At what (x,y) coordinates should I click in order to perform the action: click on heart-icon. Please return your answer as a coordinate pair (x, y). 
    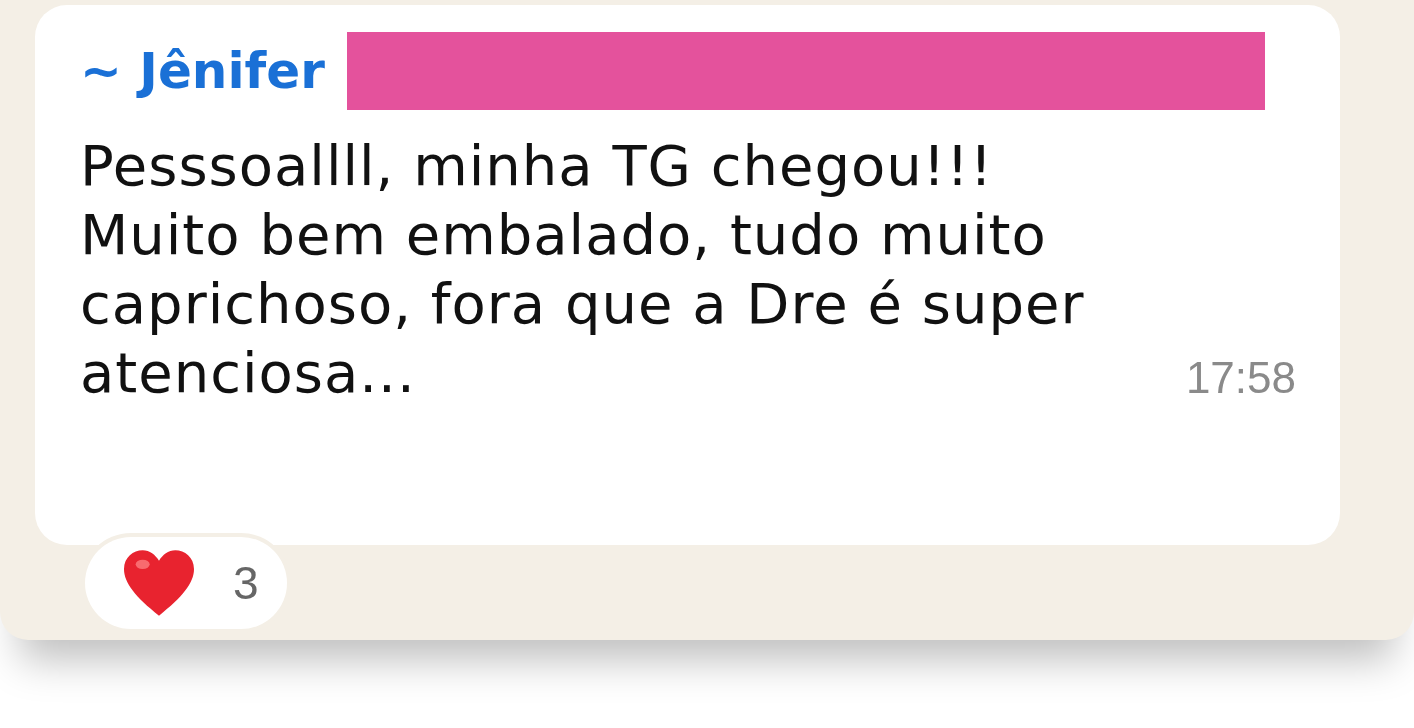
    Looking at the image, I should click on (159, 583).